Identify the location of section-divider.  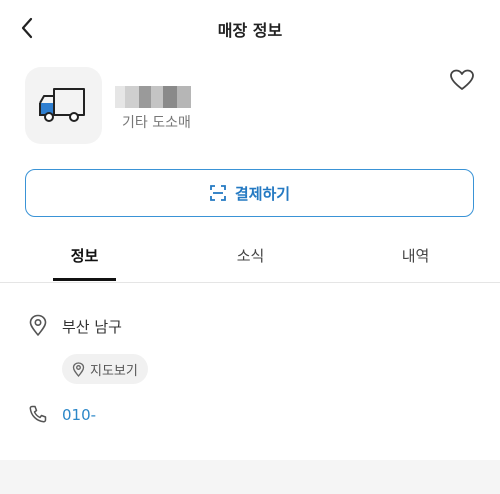
(250, 477).